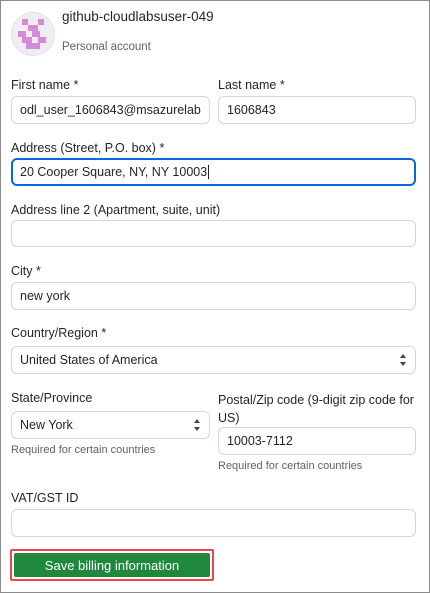 The width and height of the screenshot is (430, 593). I want to click on state-value: New York, so click(46, 425).